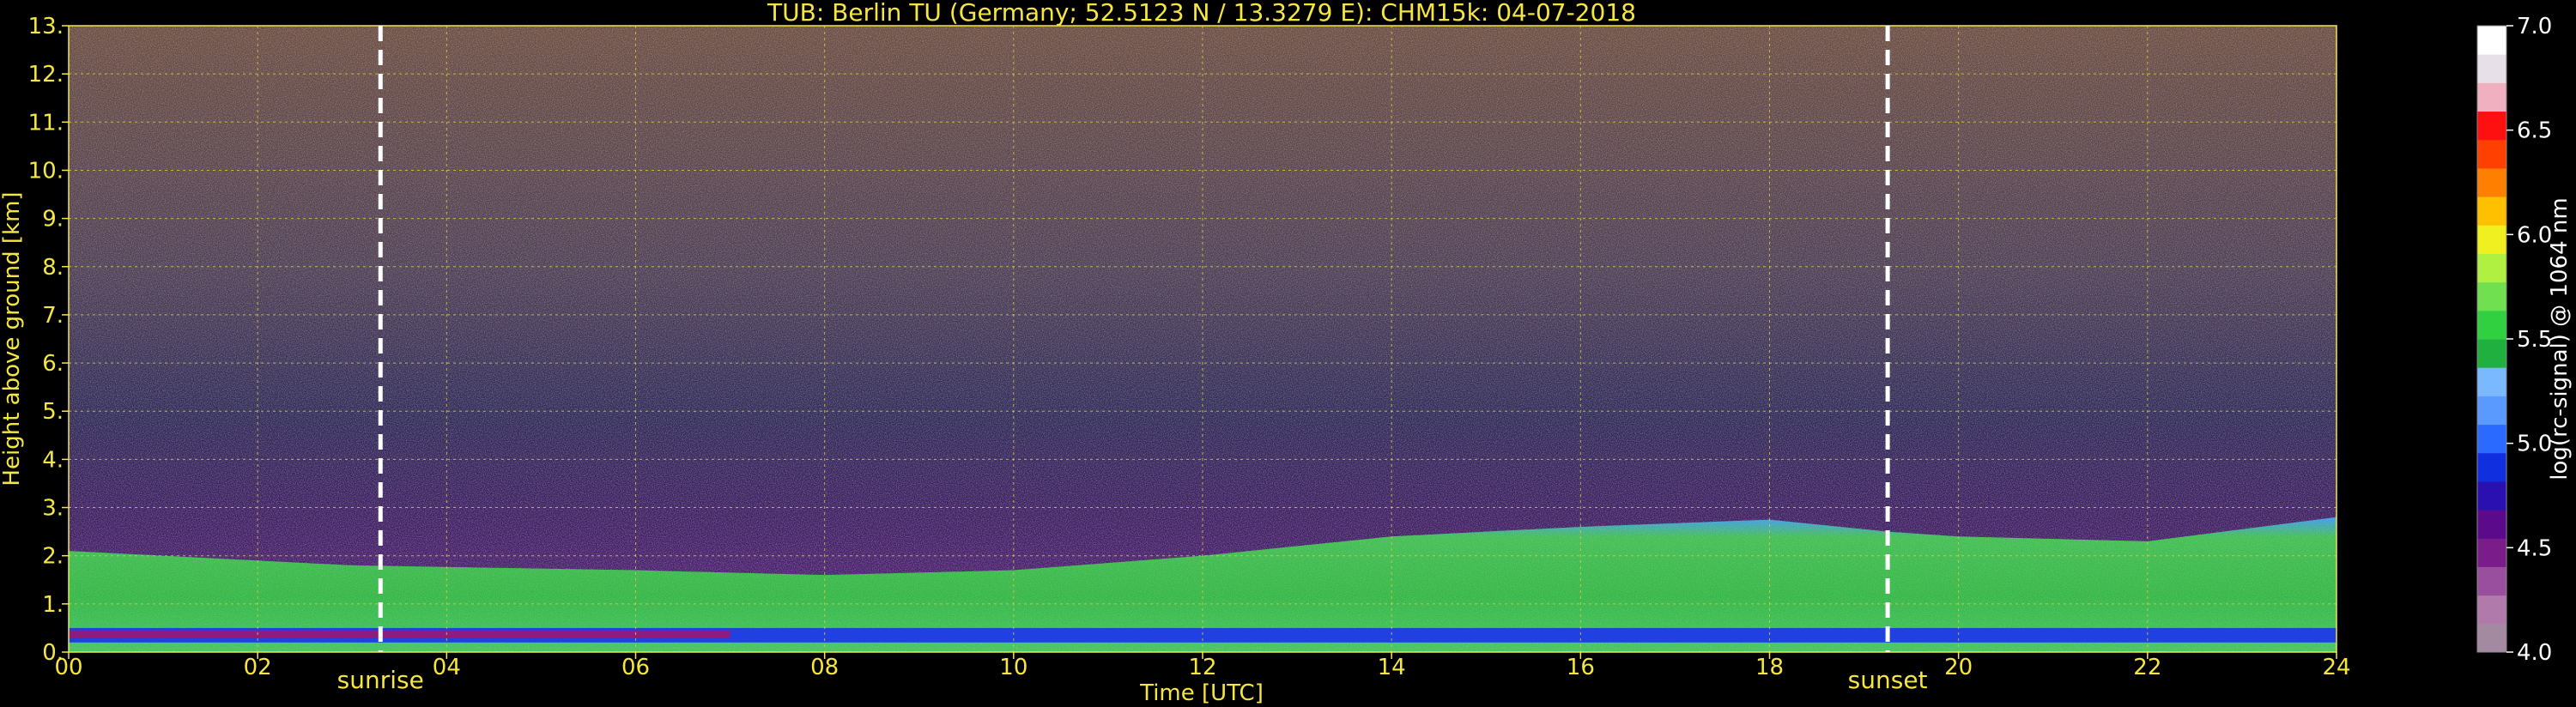 The image size is (2576, 707). What do you see at coordinates (53, 460) in the screenshot?
I see `y-tick-label: 4.` at bounding box center [53, 460].